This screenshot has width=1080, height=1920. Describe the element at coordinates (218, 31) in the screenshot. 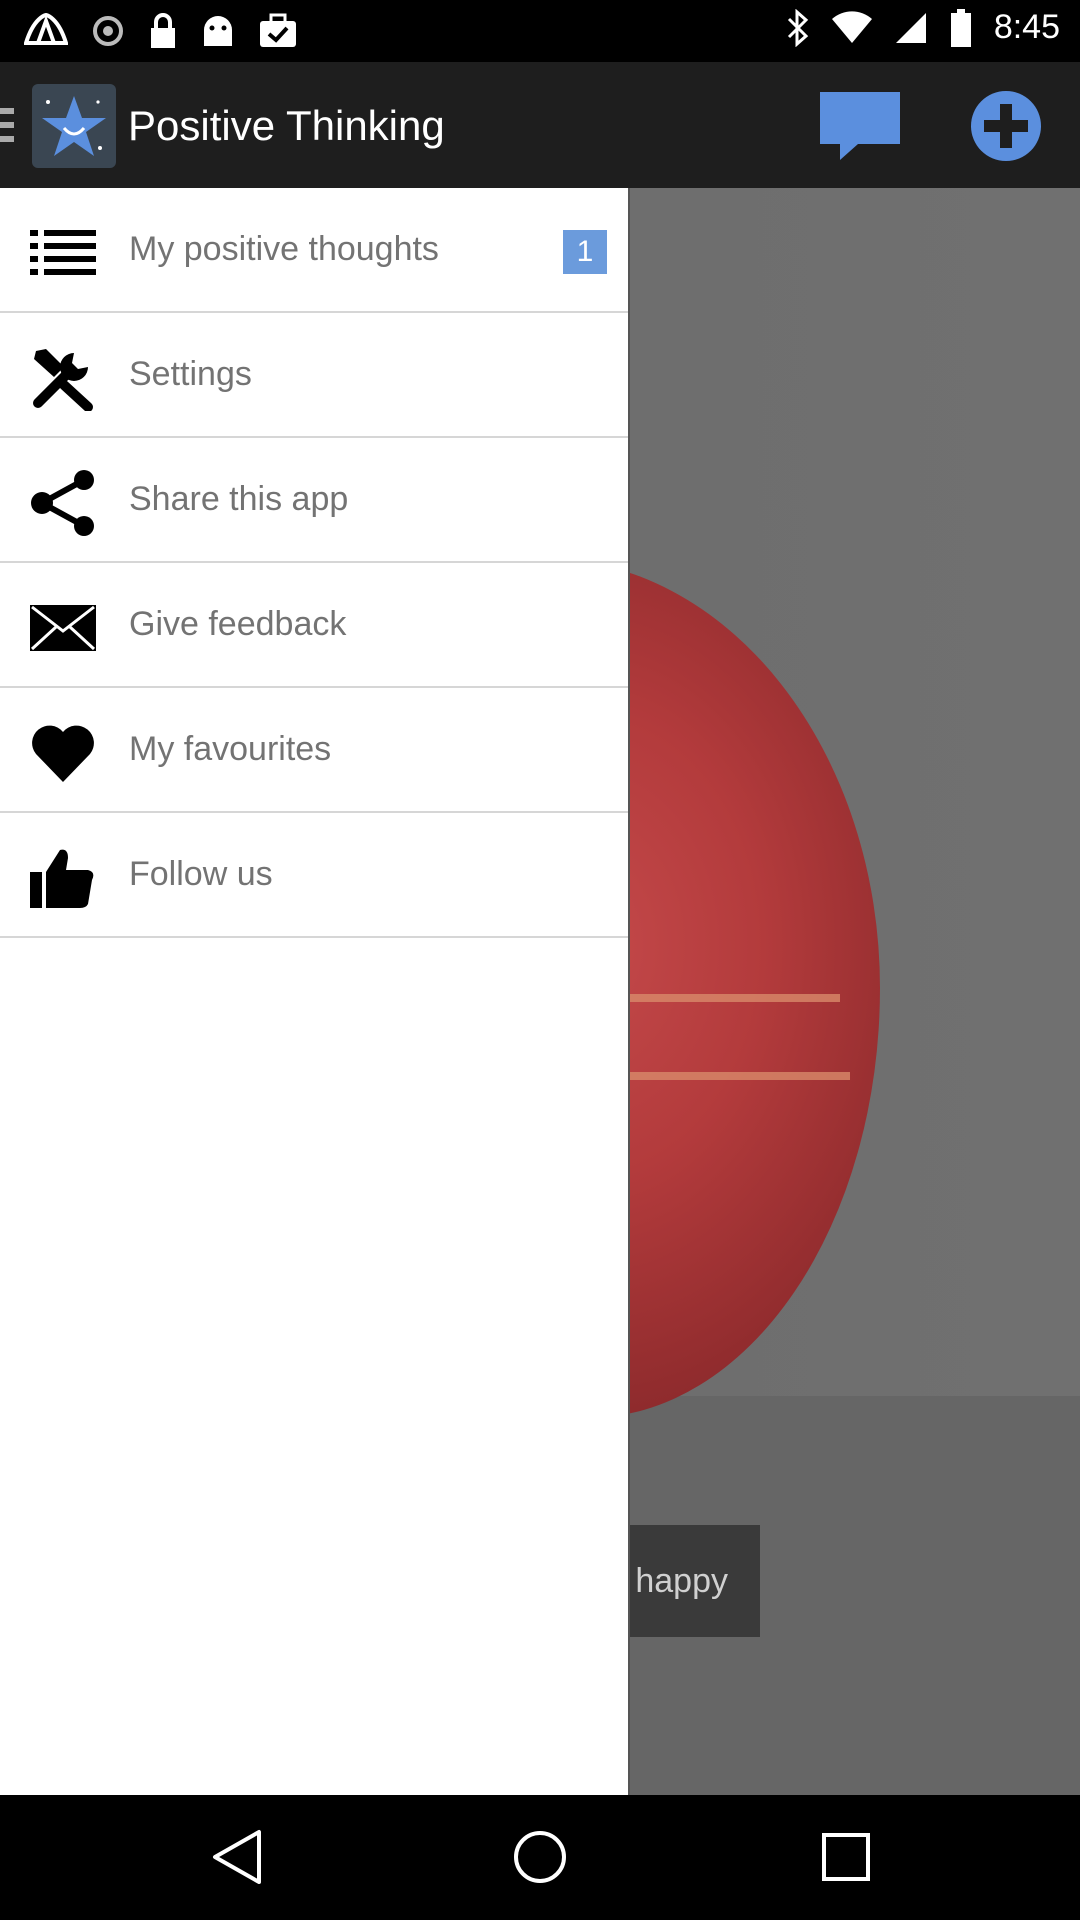

I see `android-icon` at that location.